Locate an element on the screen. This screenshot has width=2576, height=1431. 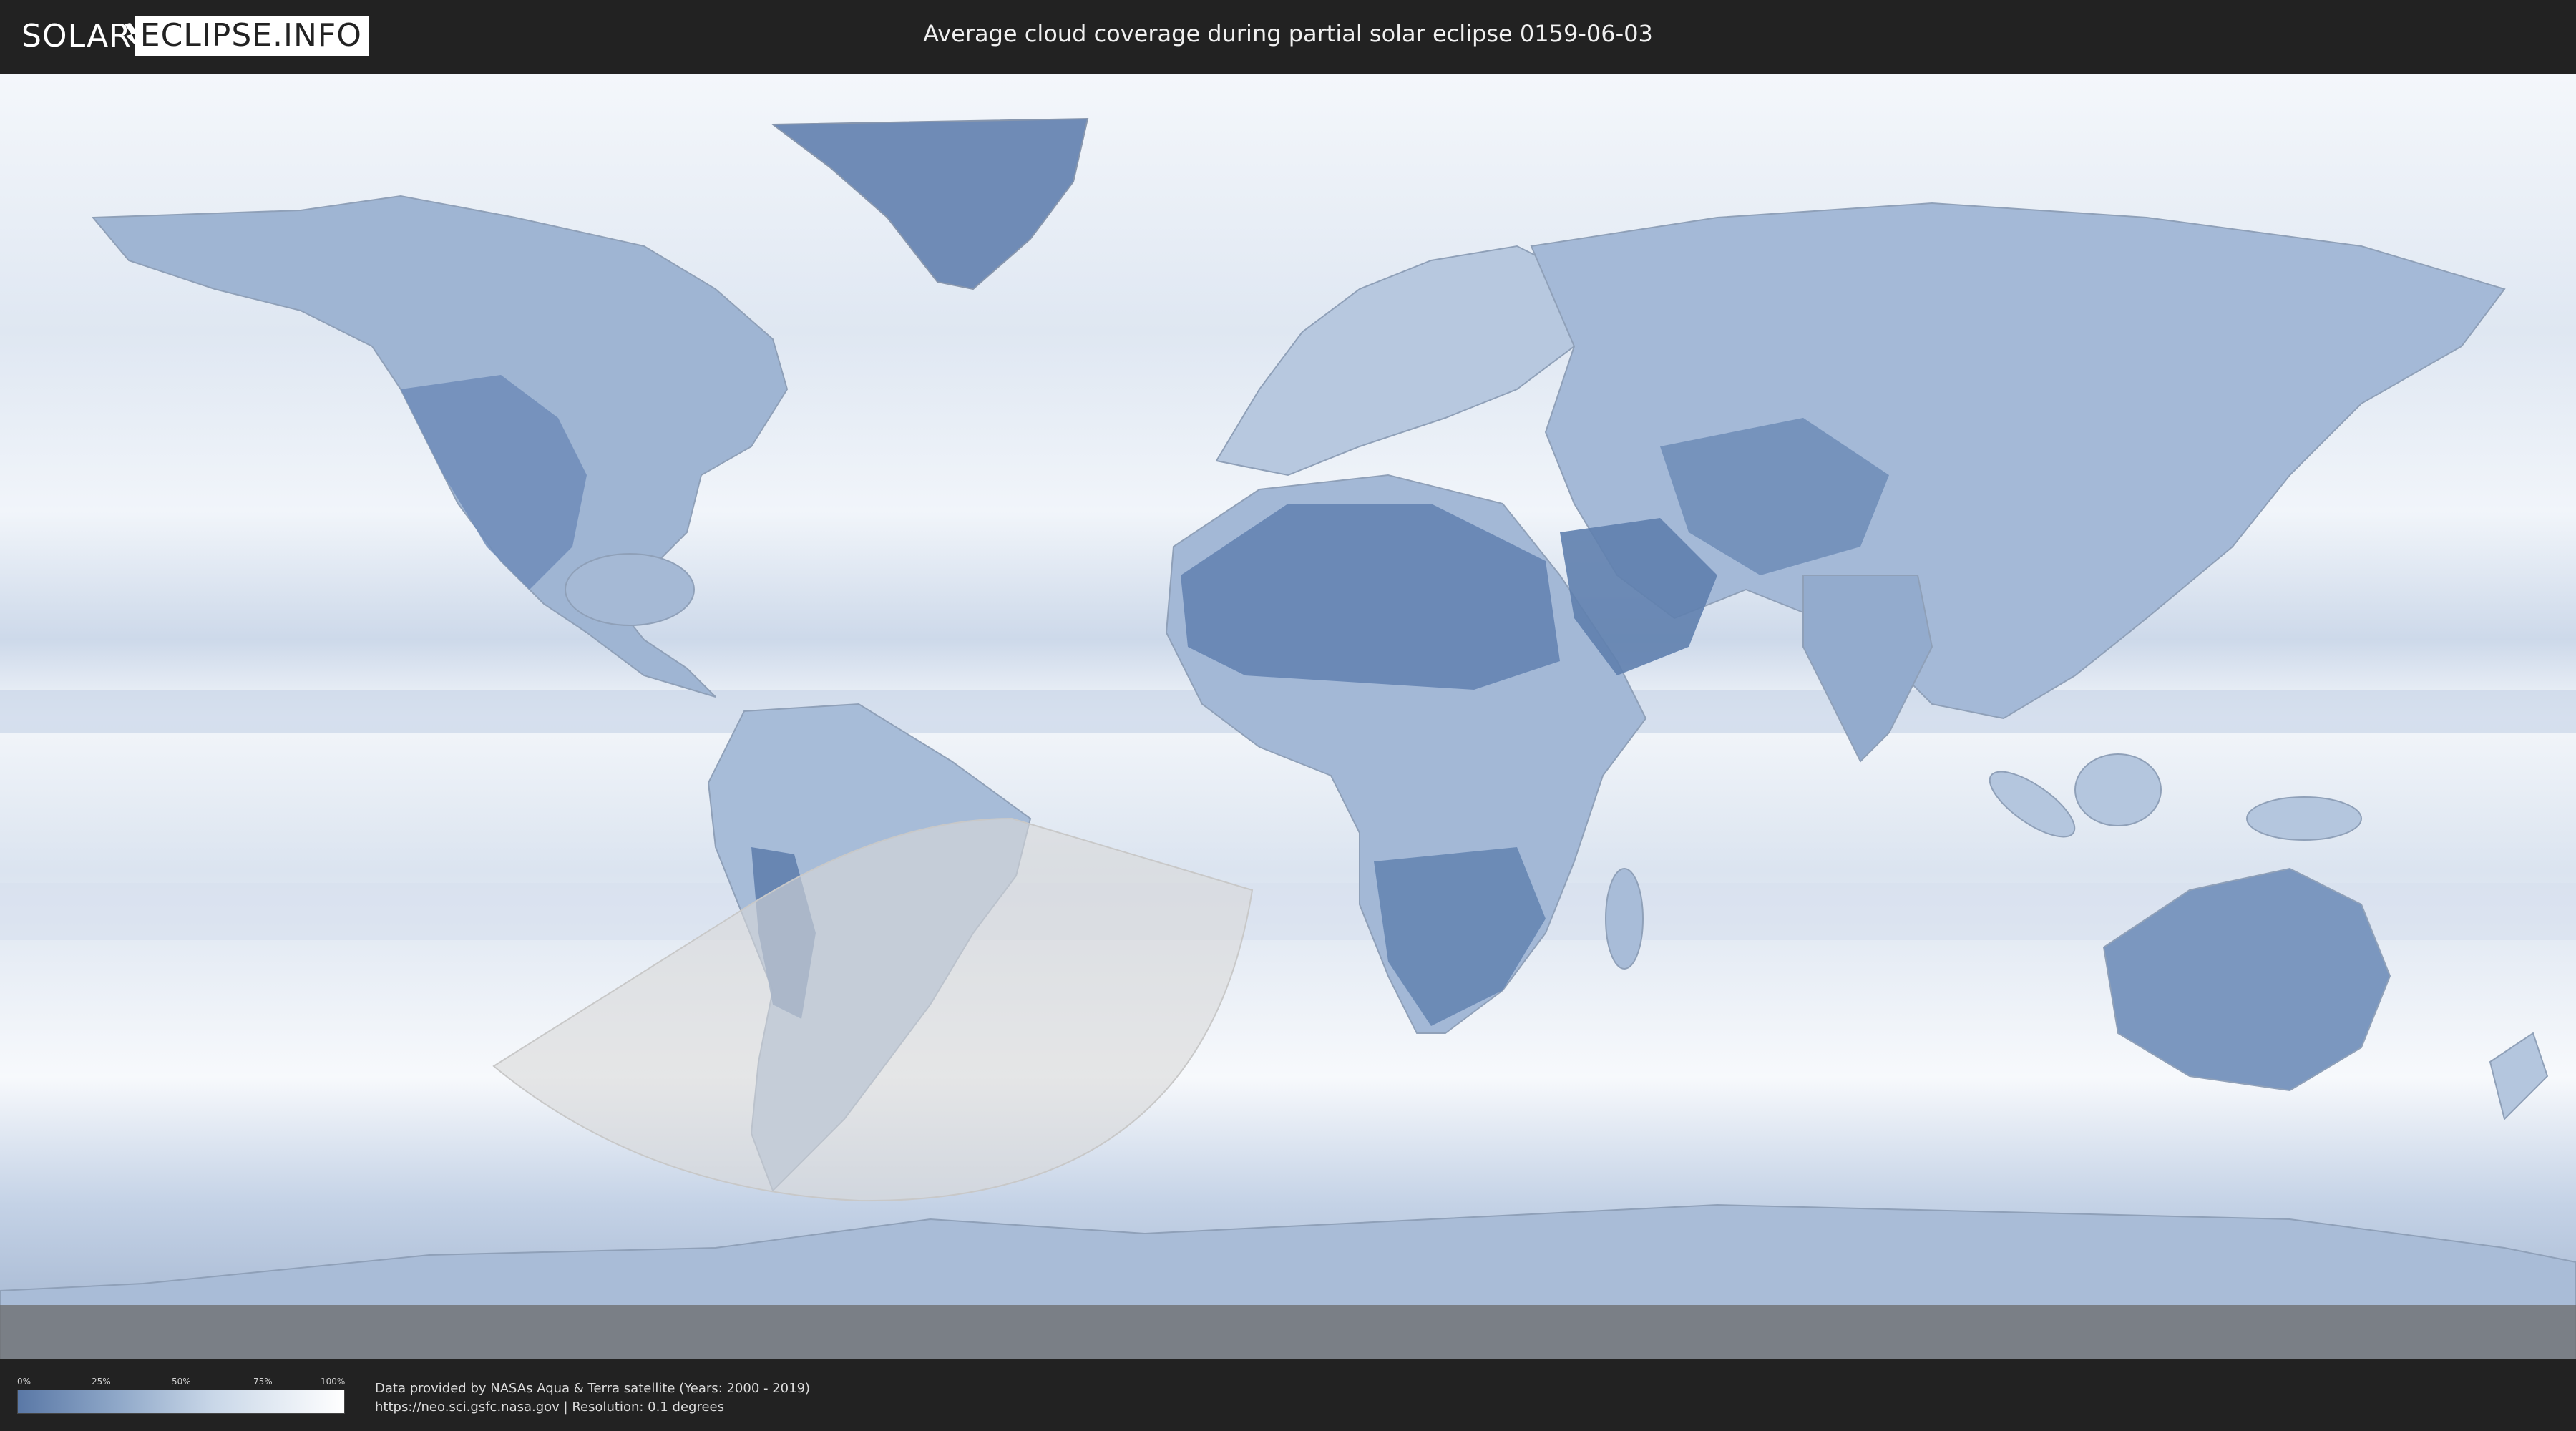
legend-tick-0: 0% is located at coordinates (24, 1382).